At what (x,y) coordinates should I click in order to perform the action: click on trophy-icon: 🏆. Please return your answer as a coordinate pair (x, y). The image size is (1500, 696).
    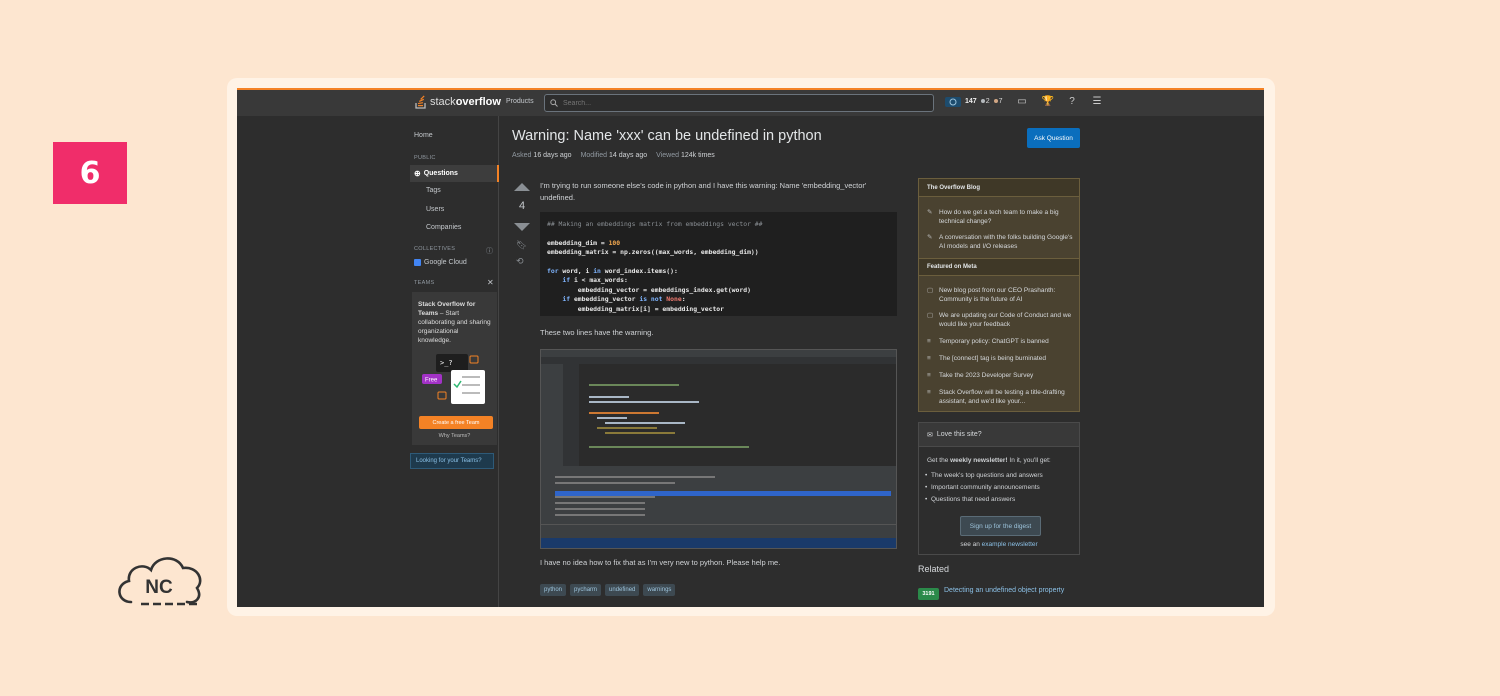
    Looking at the image, I should click on (1048, 101).